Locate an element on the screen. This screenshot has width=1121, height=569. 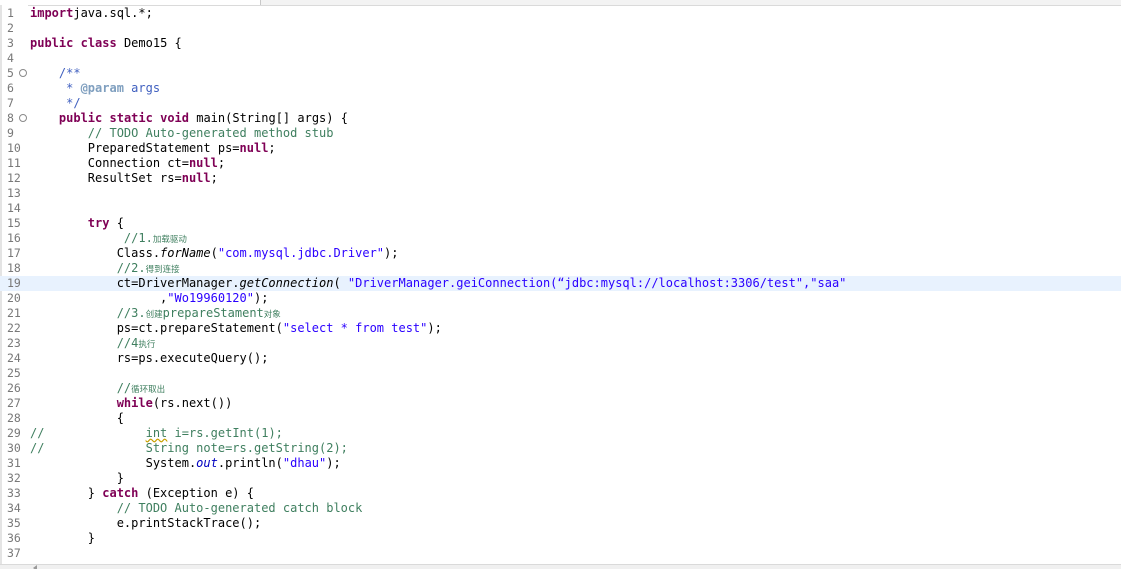
code-line: 30 // String note=rs.getString(2); is located at coordinates (560, 448).